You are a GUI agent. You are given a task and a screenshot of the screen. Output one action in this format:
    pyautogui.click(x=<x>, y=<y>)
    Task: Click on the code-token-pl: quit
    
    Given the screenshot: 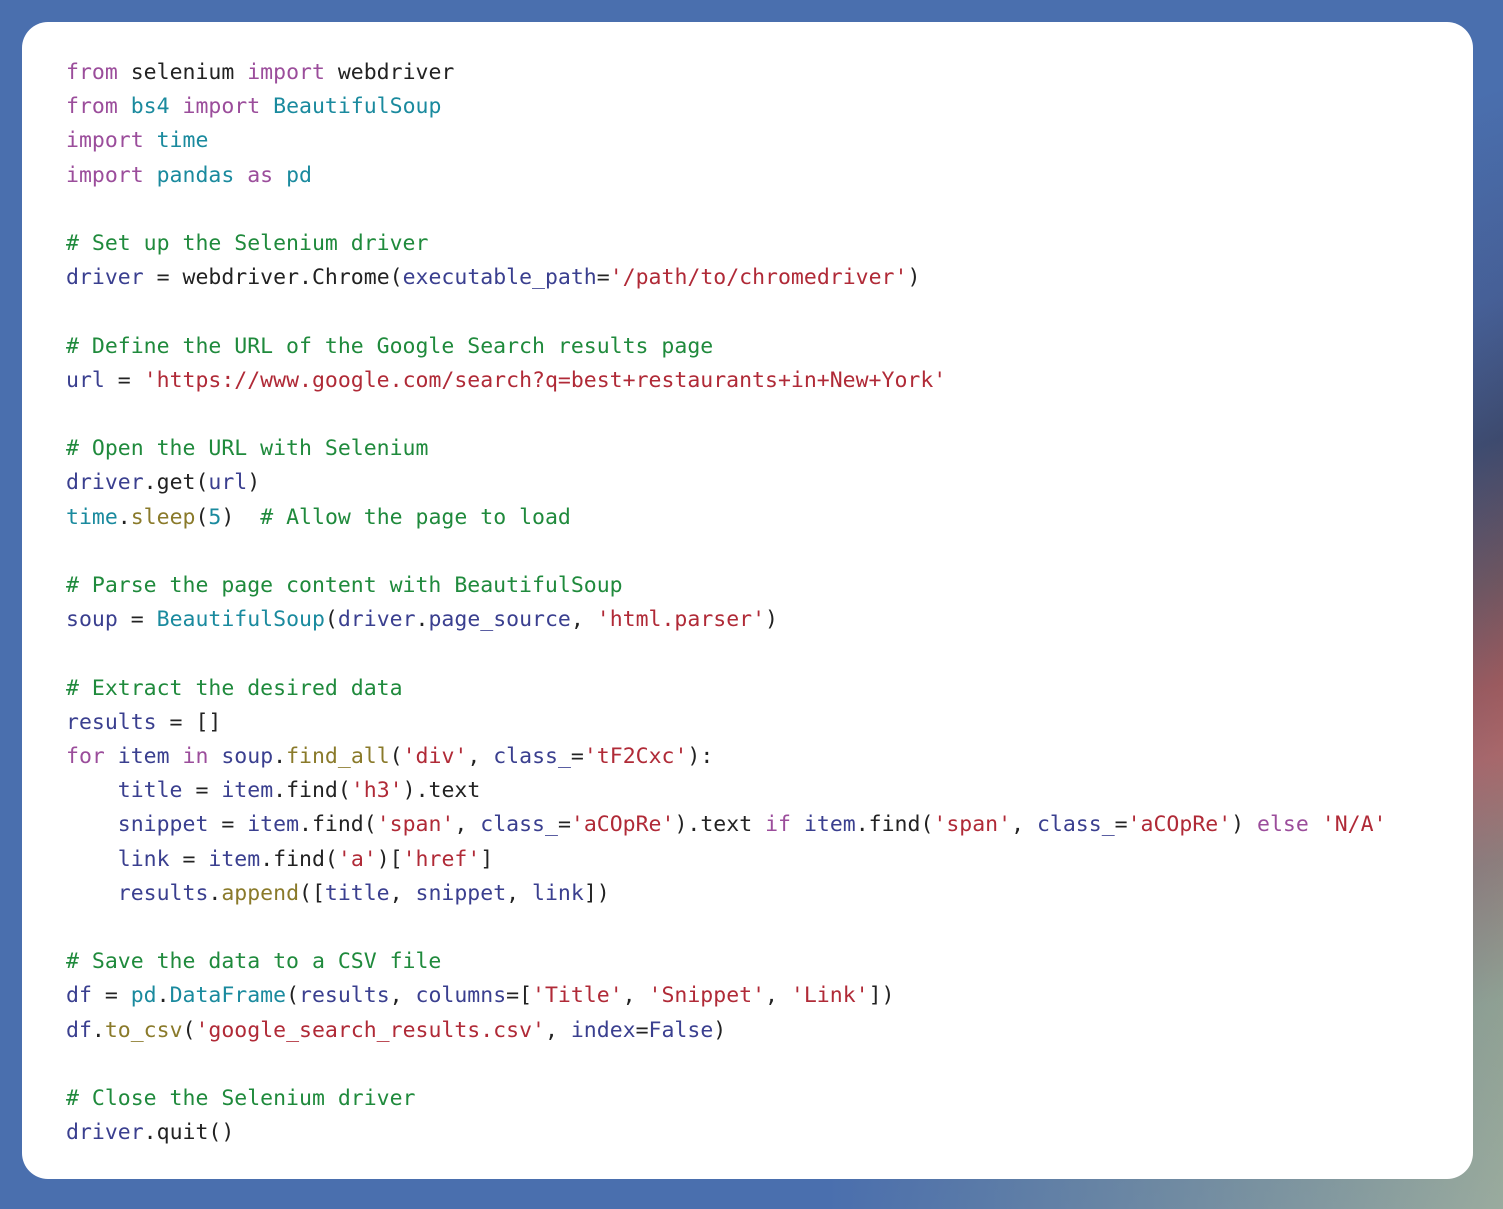 What is the action you would take?
    pyautogui.click(x=182, y=1133)
    